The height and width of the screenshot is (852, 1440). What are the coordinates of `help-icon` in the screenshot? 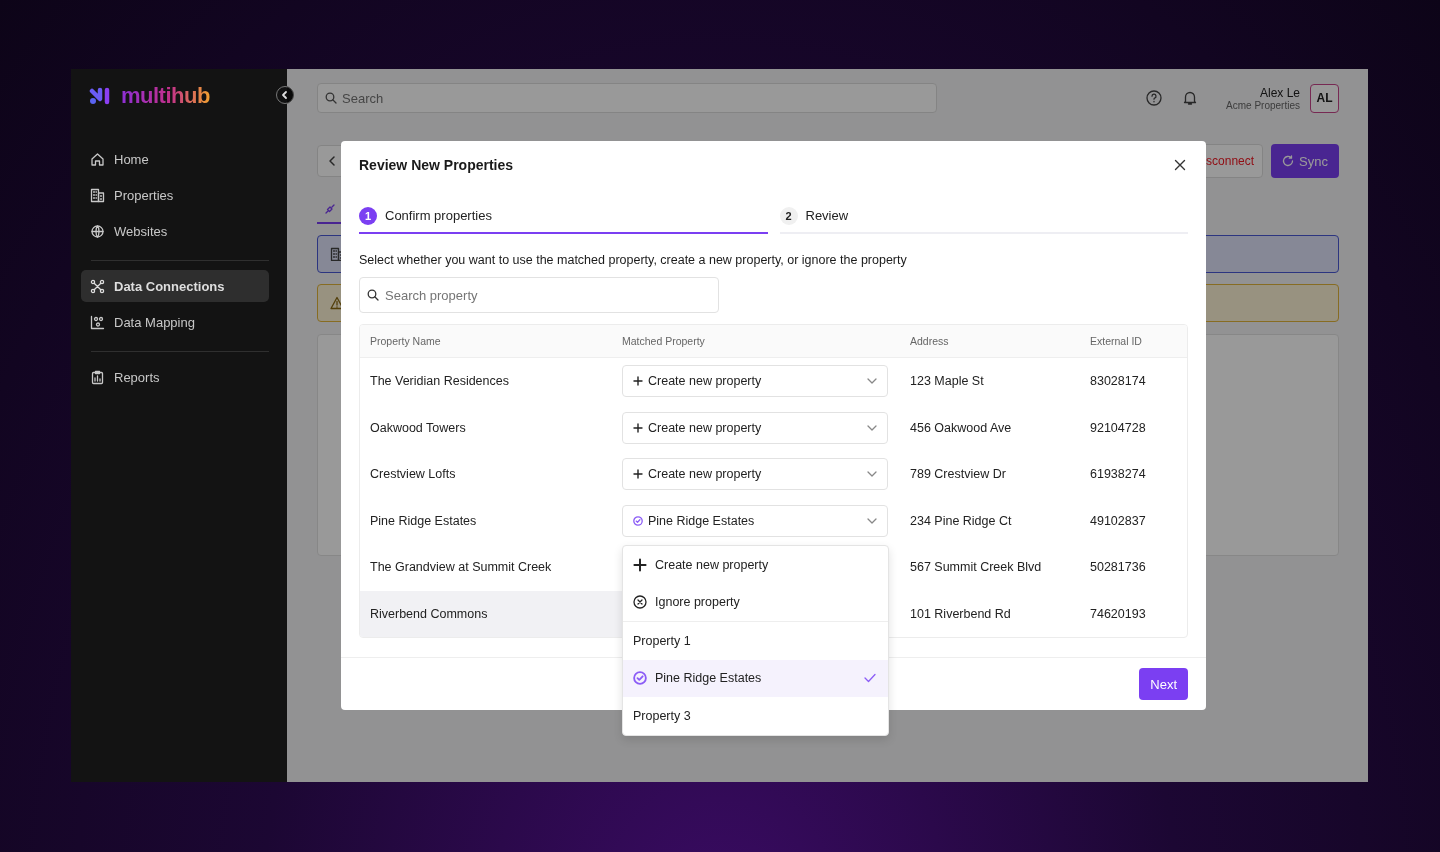 It's located at (1154, 98).